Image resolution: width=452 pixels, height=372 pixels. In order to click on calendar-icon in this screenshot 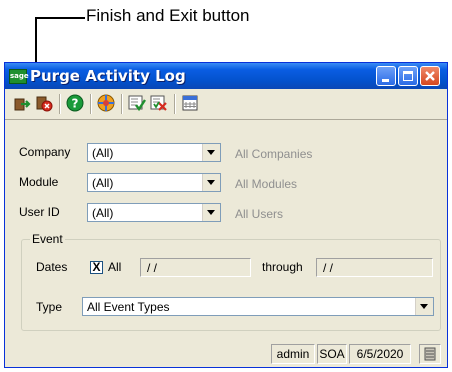, I will do `click(190, 103)`.